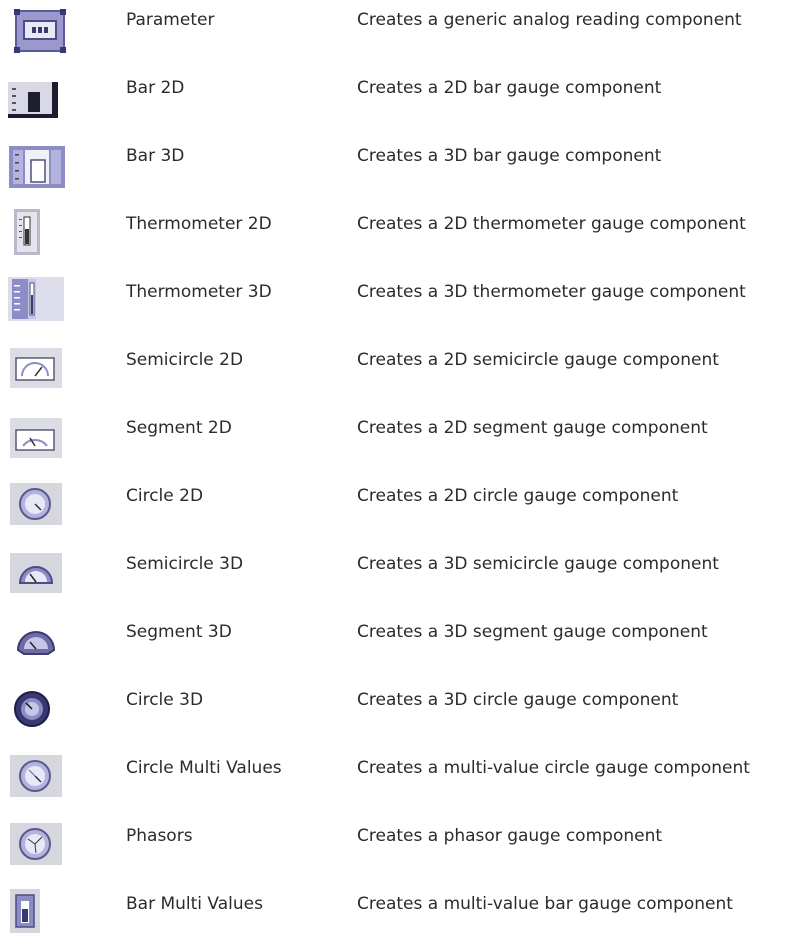 The height and width of the screenshot is (952, 804). What do you see at coordinates (509, 88) in the screenshot?
I see `component-description: Creates a 2D bar gauge component` at bounding box center [509, 88].